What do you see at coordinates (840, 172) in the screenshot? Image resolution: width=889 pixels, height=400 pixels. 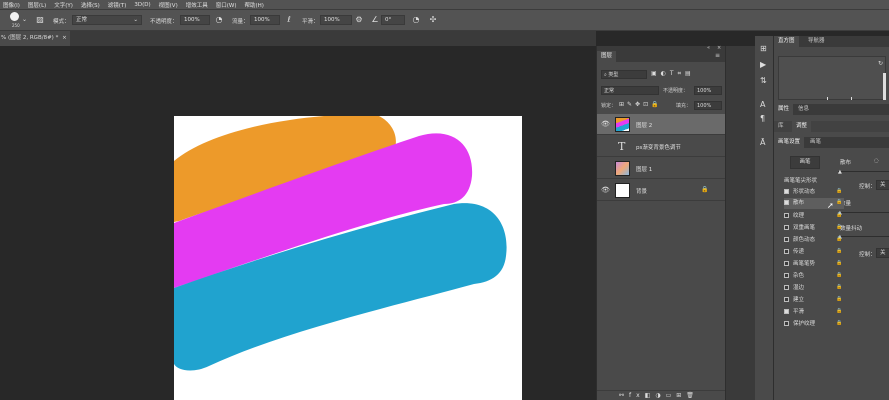 I see `slider-handle-icon: ▲` at bounding box center [840, 172].